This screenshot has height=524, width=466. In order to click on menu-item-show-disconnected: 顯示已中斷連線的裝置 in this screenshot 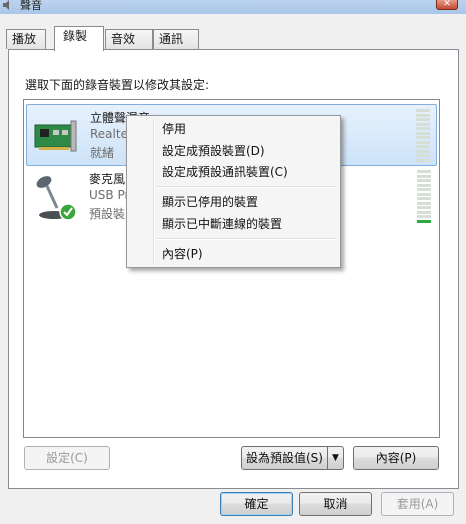, I will do `click(222, 224)`.